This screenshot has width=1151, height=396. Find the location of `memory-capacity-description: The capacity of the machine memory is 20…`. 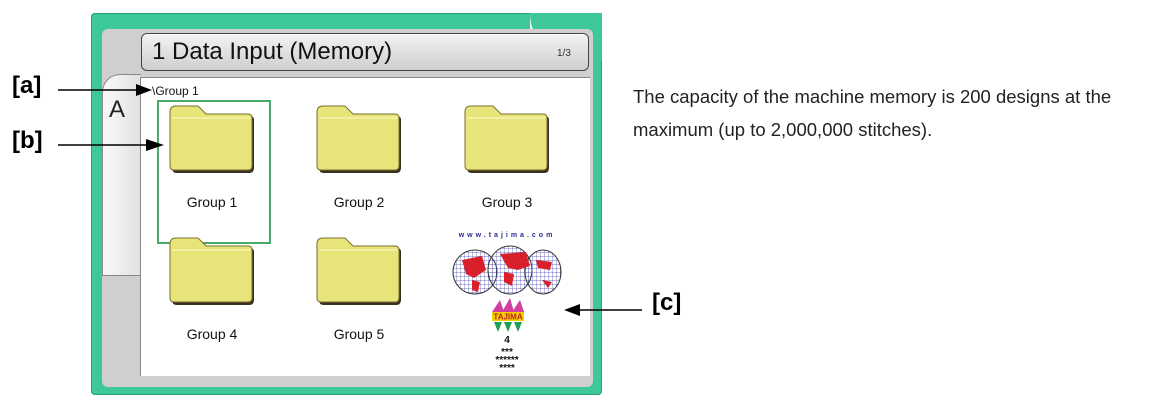

memory-capacity-description: The capacity of the machine memory is 20… is located at coordinates (872, 113).